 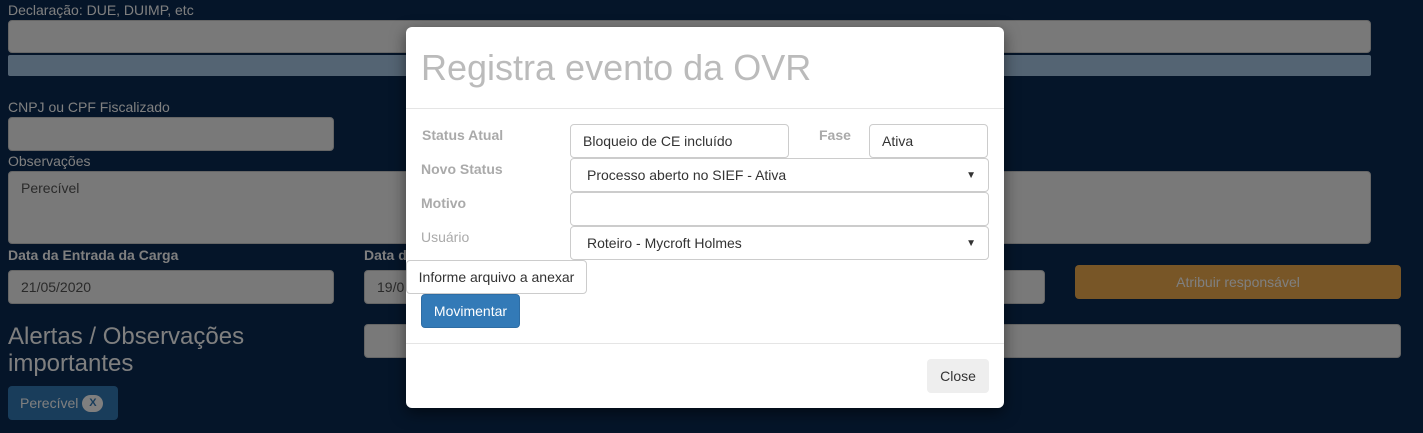 I want to click on novo-status-select: Processo aberto no SIEF - Ativa ▼, so click(x=779, y=175).